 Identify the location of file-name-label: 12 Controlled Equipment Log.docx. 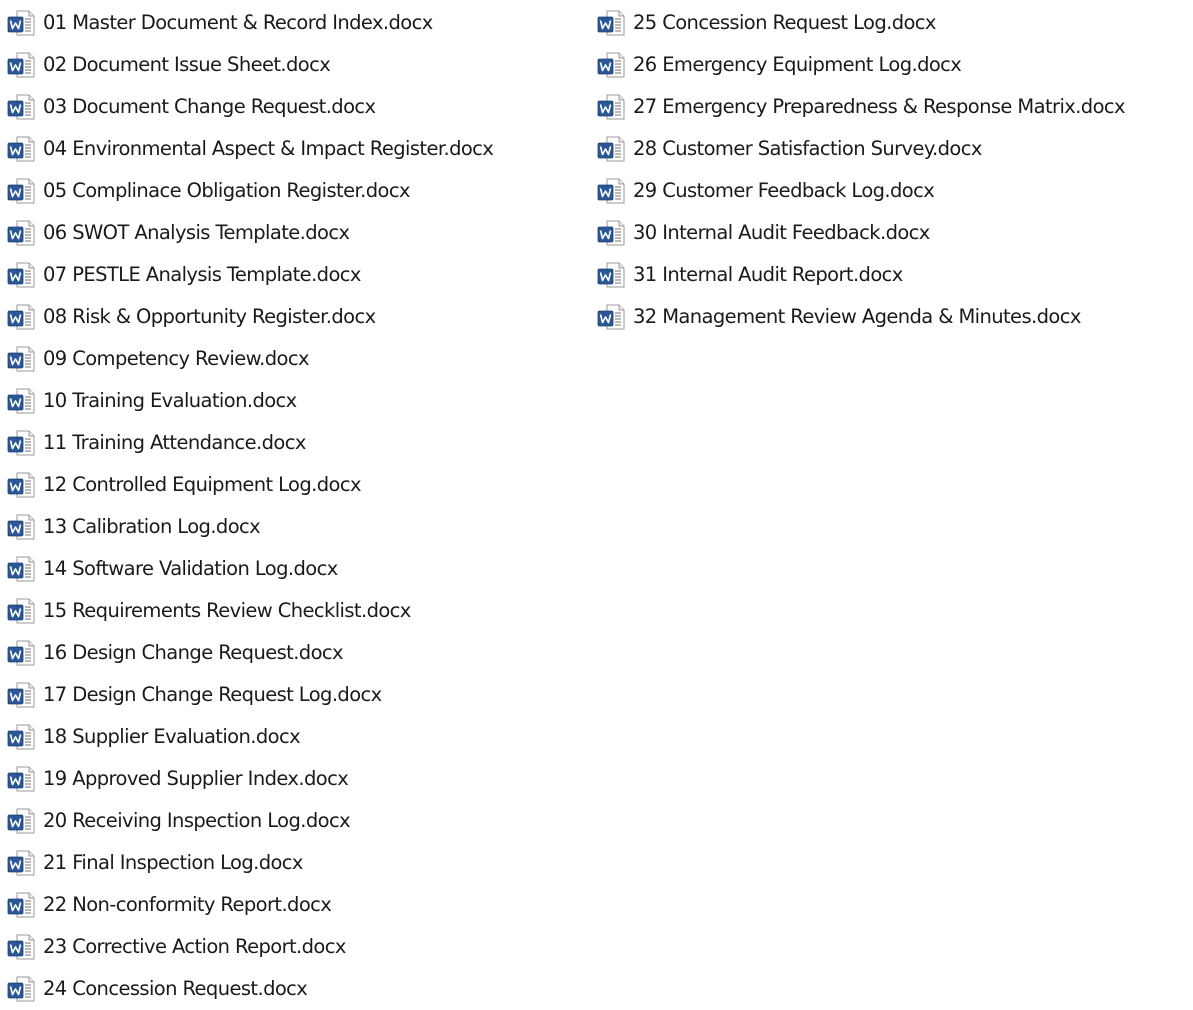
(202, 485).